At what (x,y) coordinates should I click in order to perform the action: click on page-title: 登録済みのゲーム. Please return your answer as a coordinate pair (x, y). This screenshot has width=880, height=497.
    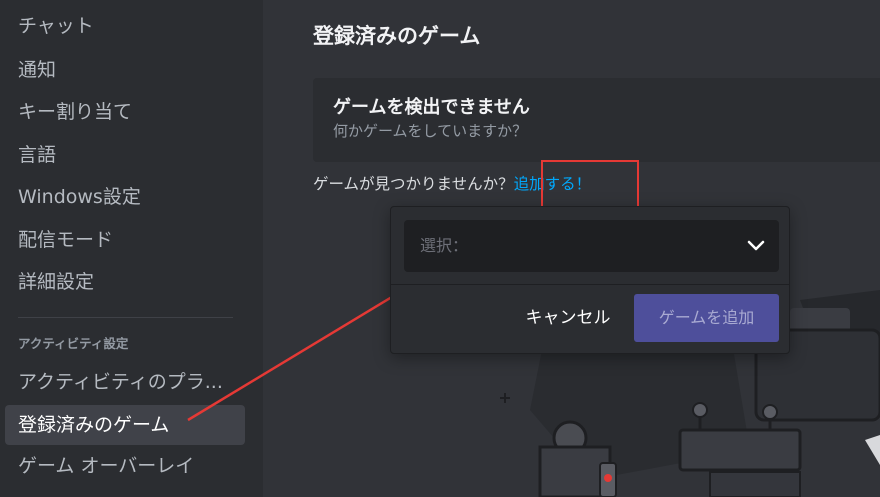
    Looking at the image, I should click on (397, 36).